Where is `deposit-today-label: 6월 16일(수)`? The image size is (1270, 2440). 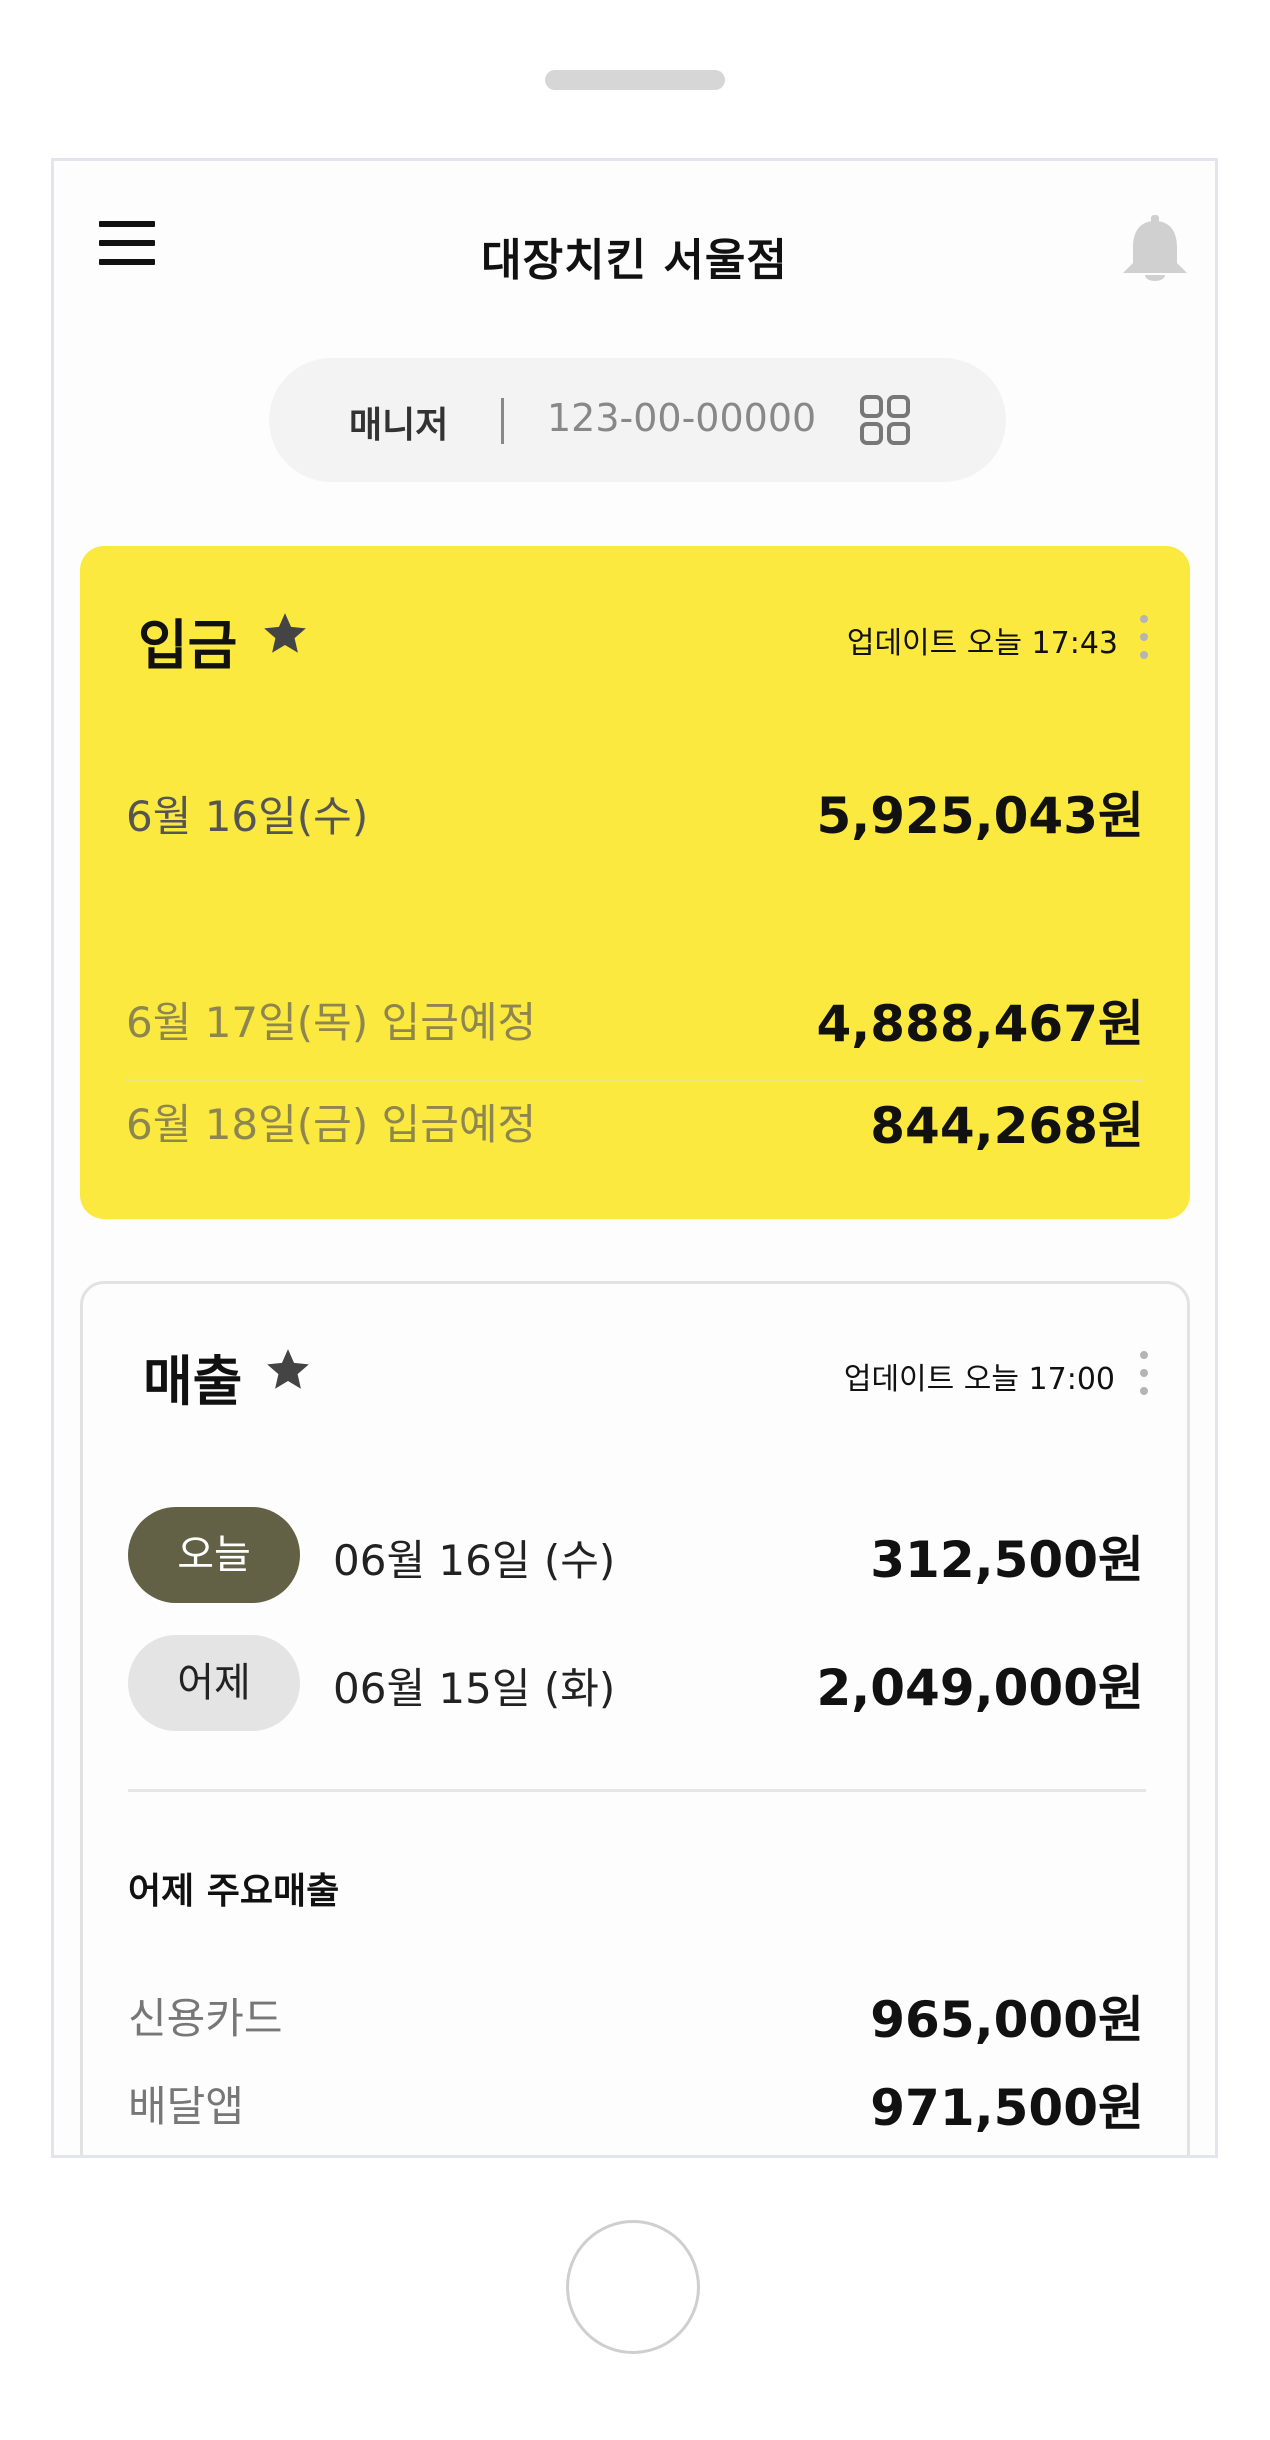
deposit-today-label: 6월 16일(수) is located at coordinates (247, 816).